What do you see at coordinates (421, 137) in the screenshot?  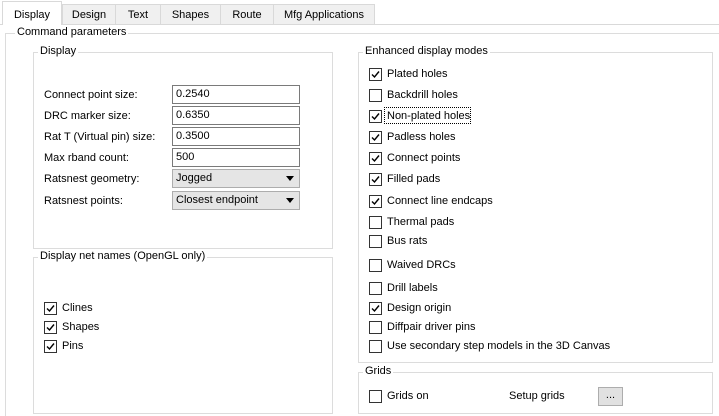 I see `padless-holes-label: Padless holes` at bounding box center [421, 137].